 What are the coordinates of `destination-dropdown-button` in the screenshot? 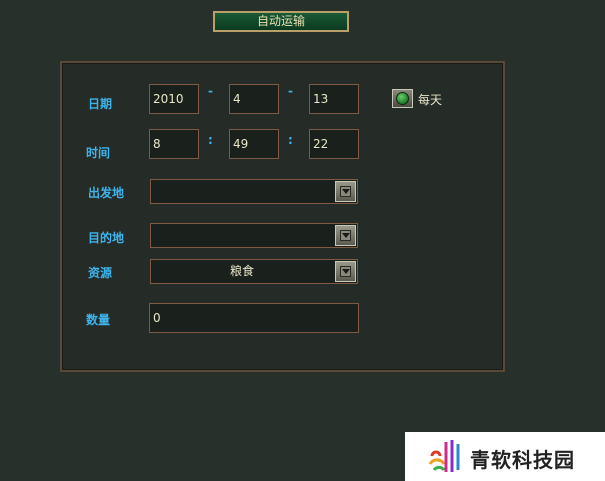 It's located at (345, 235).